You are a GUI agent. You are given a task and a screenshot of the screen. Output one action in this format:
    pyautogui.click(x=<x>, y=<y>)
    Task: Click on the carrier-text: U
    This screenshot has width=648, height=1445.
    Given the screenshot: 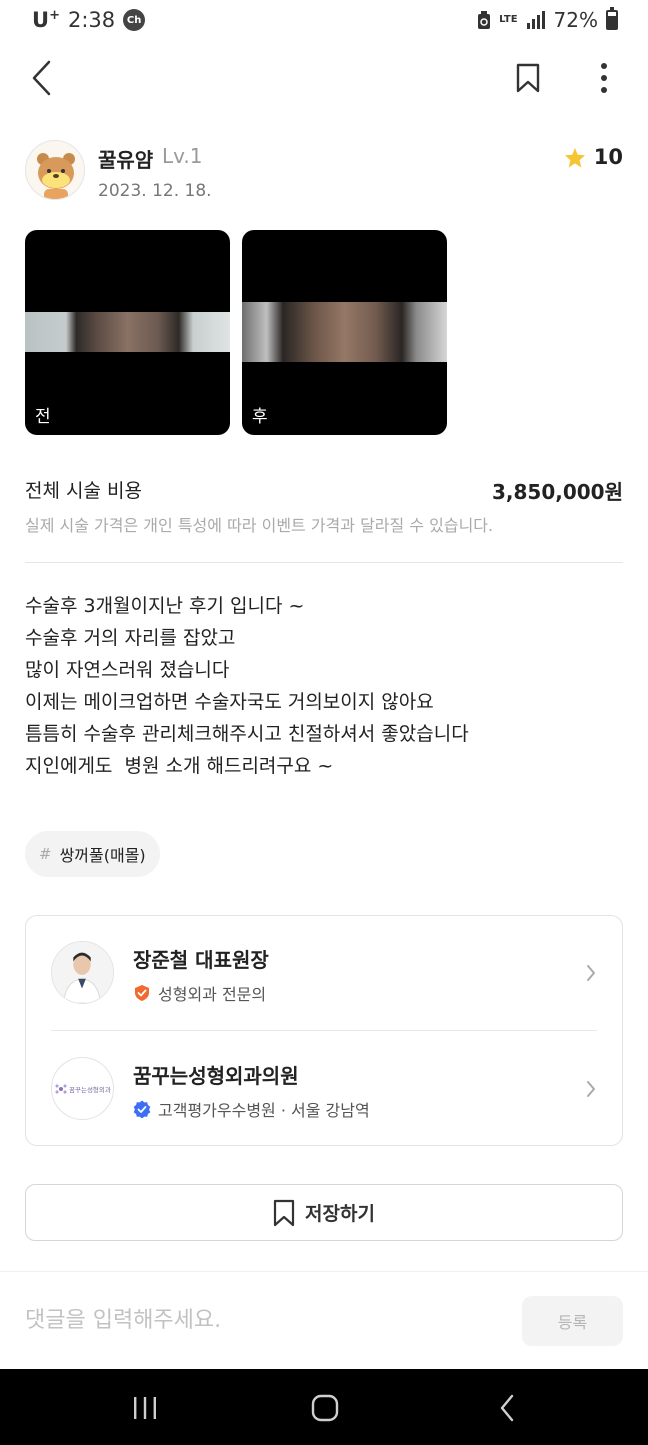 What is the action you would take?
    pyautogui.click(x=41, y=20)
    